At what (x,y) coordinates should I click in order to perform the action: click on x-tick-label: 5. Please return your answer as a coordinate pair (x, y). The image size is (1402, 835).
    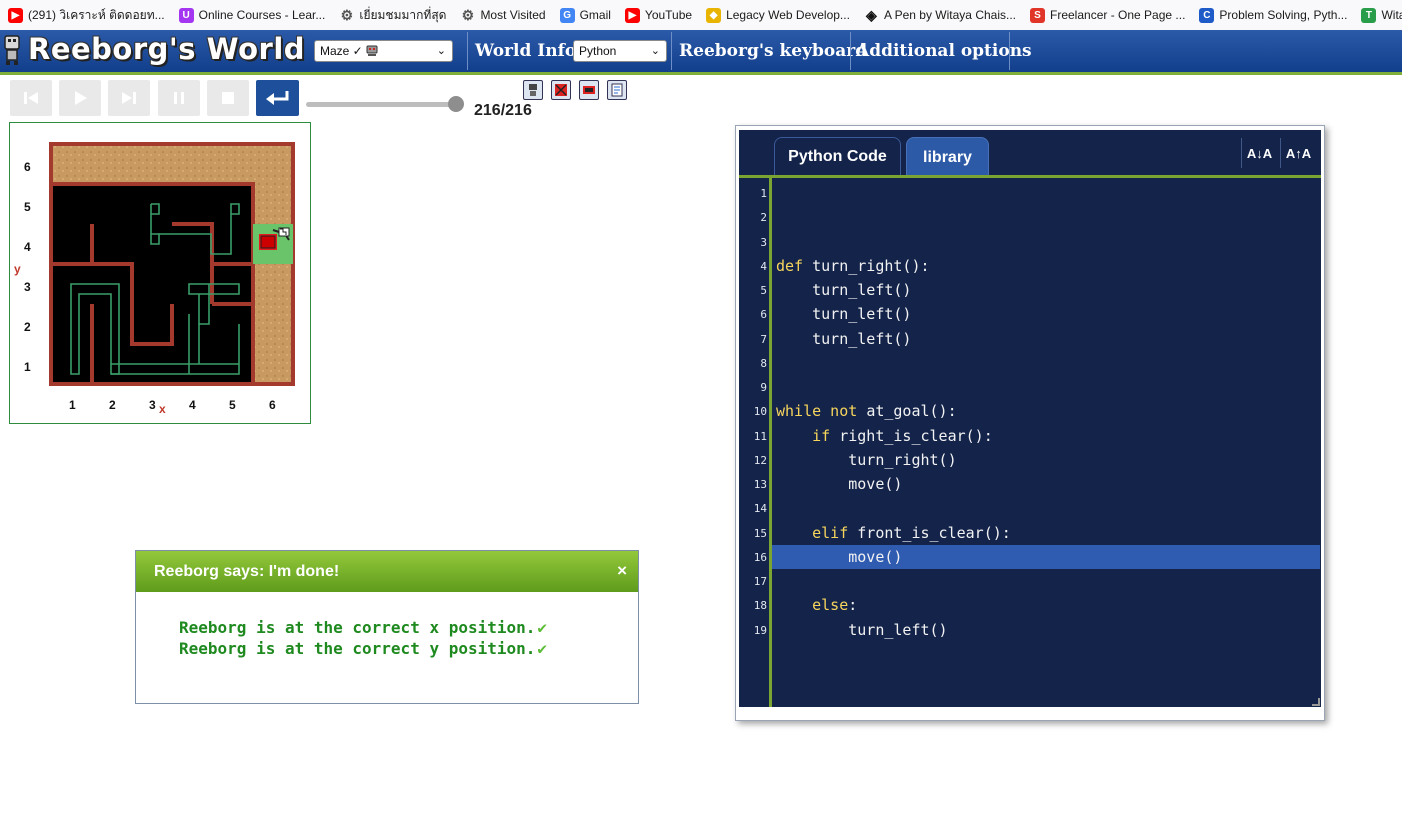
    Looking at the image, I should click on (232, 405).